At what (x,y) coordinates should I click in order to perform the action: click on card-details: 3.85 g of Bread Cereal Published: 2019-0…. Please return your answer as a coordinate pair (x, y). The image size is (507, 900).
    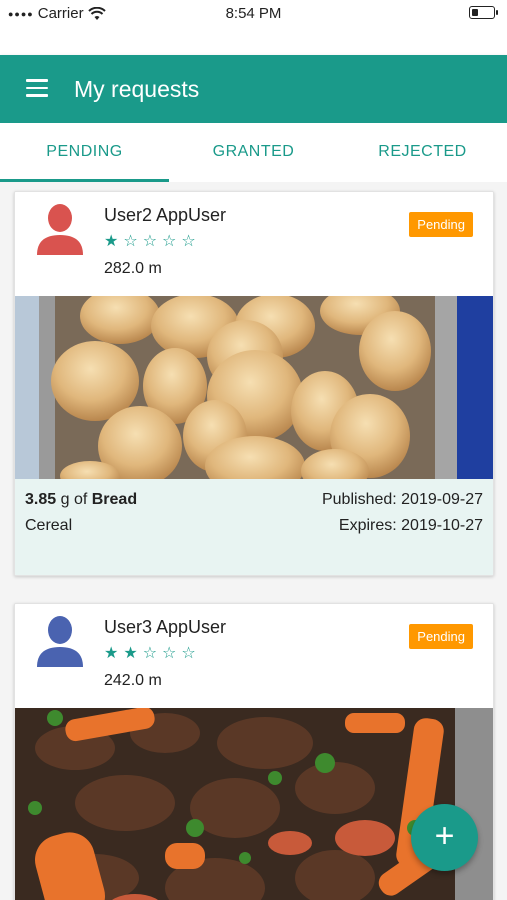
    Looking at the image, I should click on (254, 527).